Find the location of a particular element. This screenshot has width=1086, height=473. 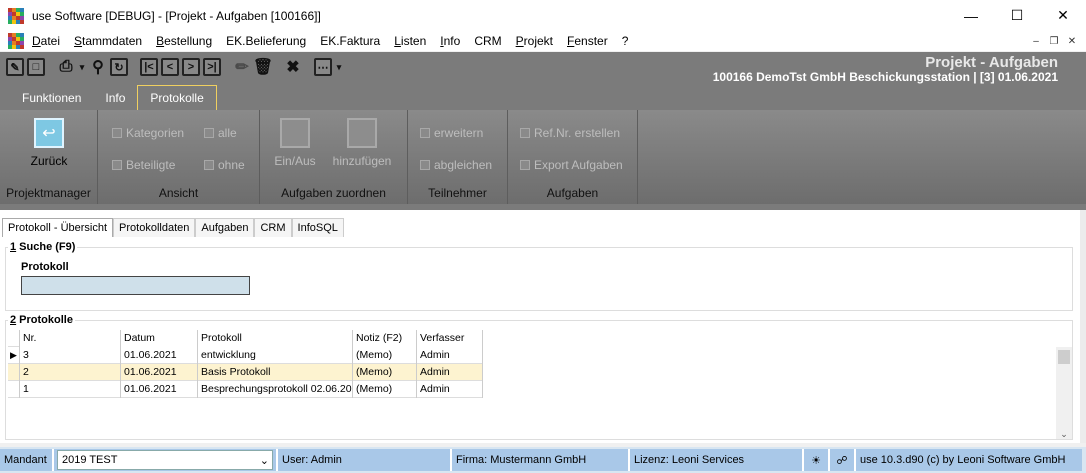

menu-info: Info is located at coordinates (450, 41).